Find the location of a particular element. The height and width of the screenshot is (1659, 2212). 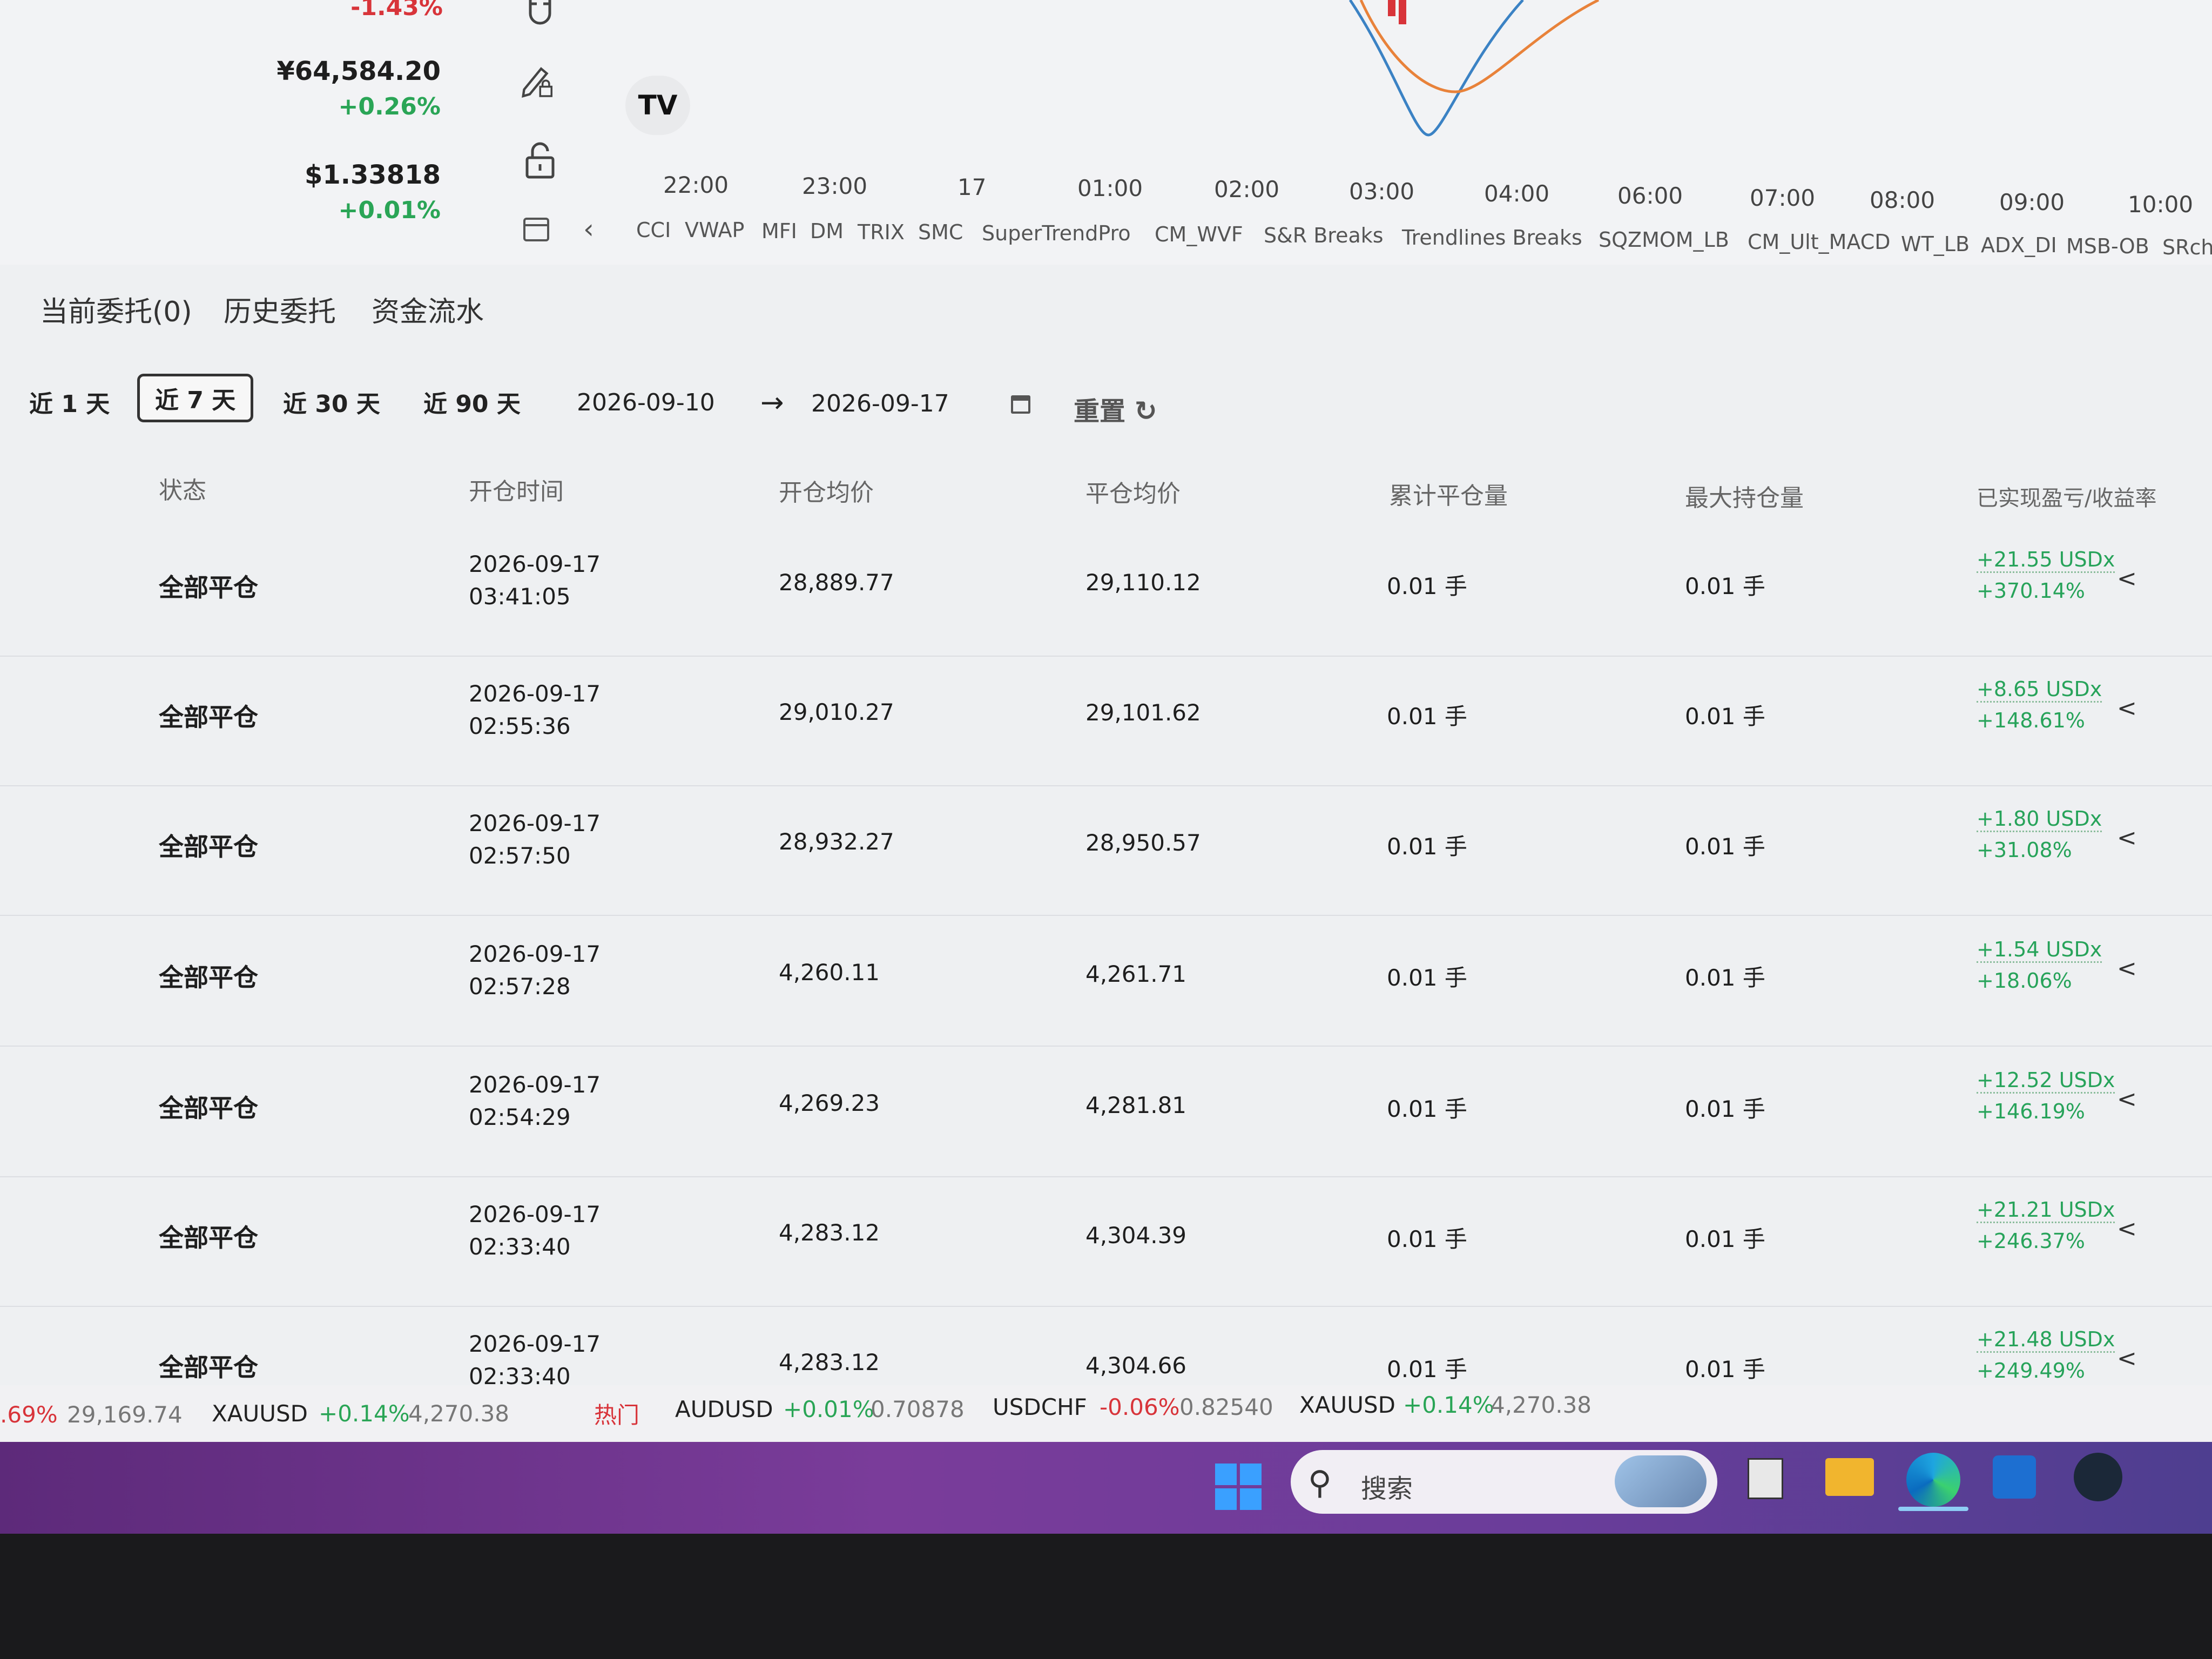

ticker-price: 29,169.74 is located at coordinates (125, 1414).